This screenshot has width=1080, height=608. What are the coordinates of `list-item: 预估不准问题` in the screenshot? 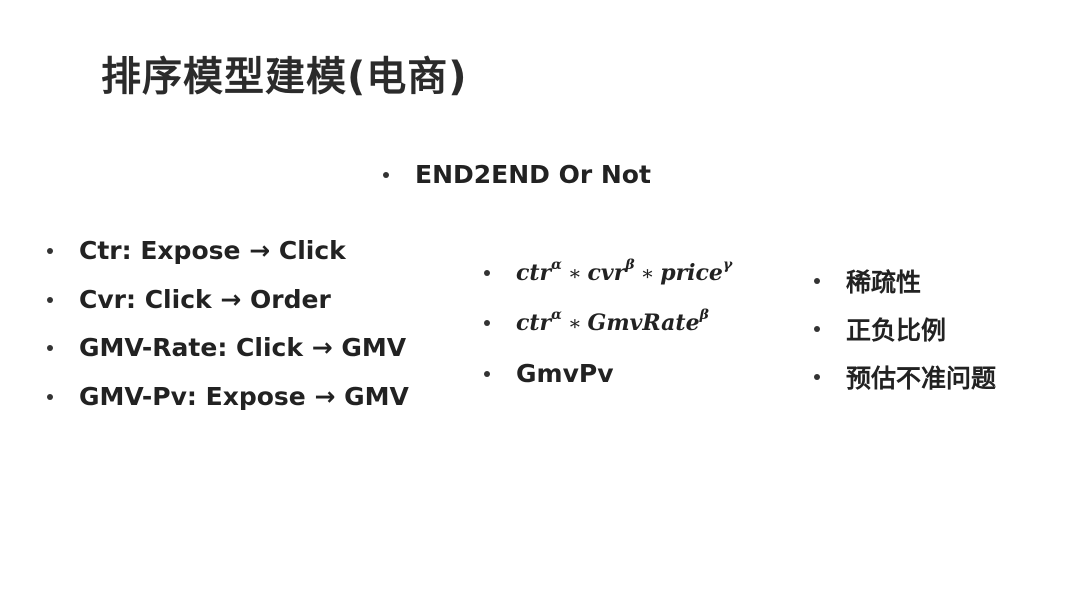 It's located at (905, 377).